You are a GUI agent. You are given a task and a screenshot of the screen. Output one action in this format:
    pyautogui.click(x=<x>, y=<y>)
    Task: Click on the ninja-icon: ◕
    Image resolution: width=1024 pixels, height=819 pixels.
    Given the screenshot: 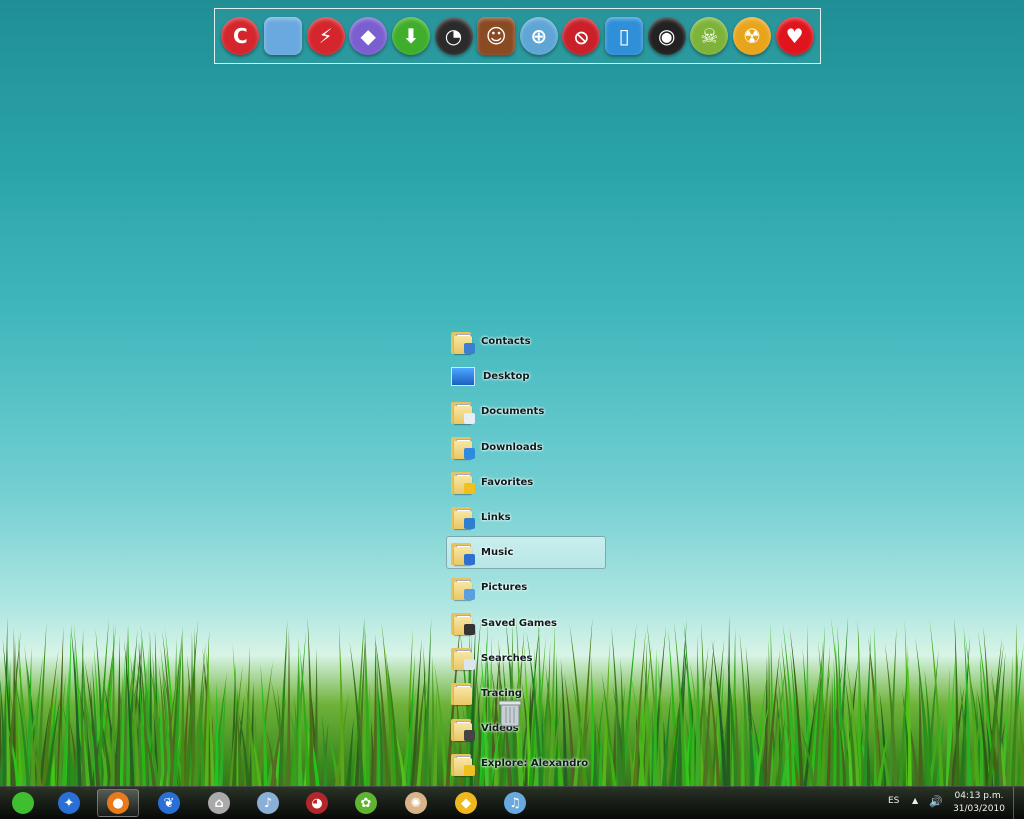 What is the action you would take?
    pyautogui.click(x=317, y=803)
    